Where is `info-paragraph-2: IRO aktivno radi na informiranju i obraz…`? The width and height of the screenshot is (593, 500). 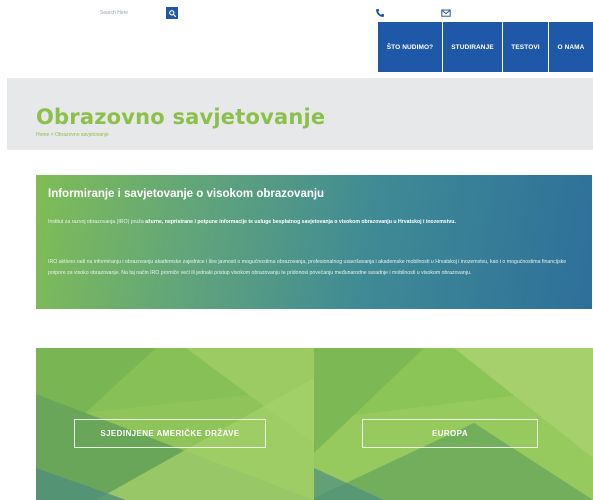
info-paragraph-2: IRO aktivno radi na informiranju i obraz… is located at coordinates (307, 267).